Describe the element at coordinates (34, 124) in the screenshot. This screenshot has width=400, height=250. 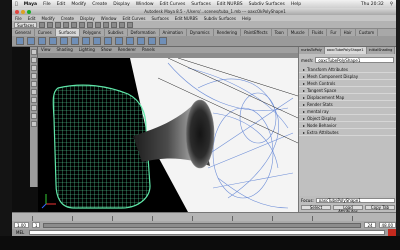
I see `four-pane-layout-icon` at that location.